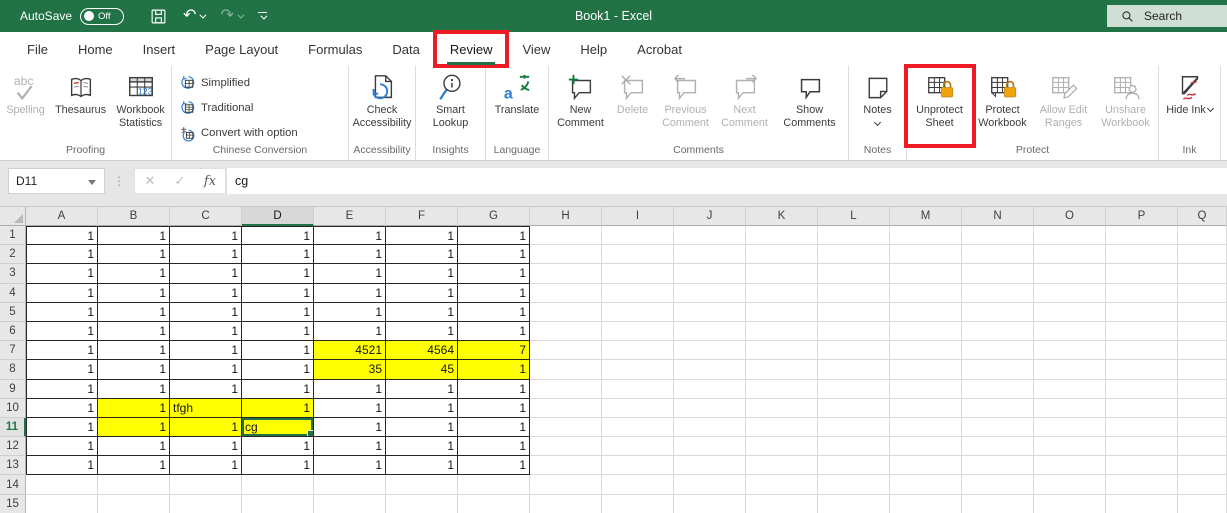  Describe the element at coordinates (62, 293) in the screenshot. I see `cell-a4: 1` at that location.